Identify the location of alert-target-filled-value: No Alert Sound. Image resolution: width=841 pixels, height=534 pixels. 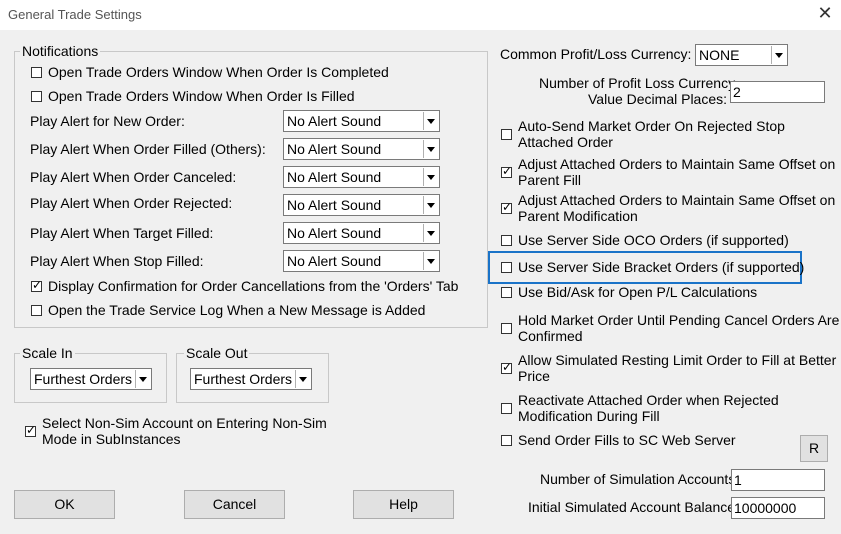
(334, 233).